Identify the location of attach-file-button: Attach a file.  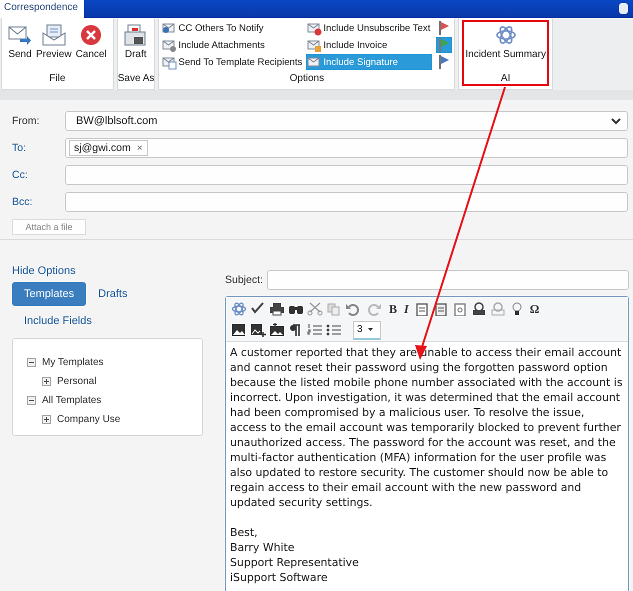
(49, 227).